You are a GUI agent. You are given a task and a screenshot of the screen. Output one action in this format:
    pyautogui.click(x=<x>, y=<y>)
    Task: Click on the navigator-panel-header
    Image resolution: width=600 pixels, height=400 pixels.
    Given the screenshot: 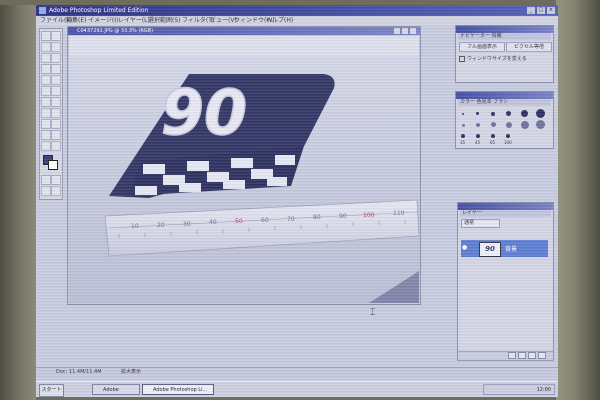 What is the action you would take?
    pyautogui.click(x=504, y=29)
    